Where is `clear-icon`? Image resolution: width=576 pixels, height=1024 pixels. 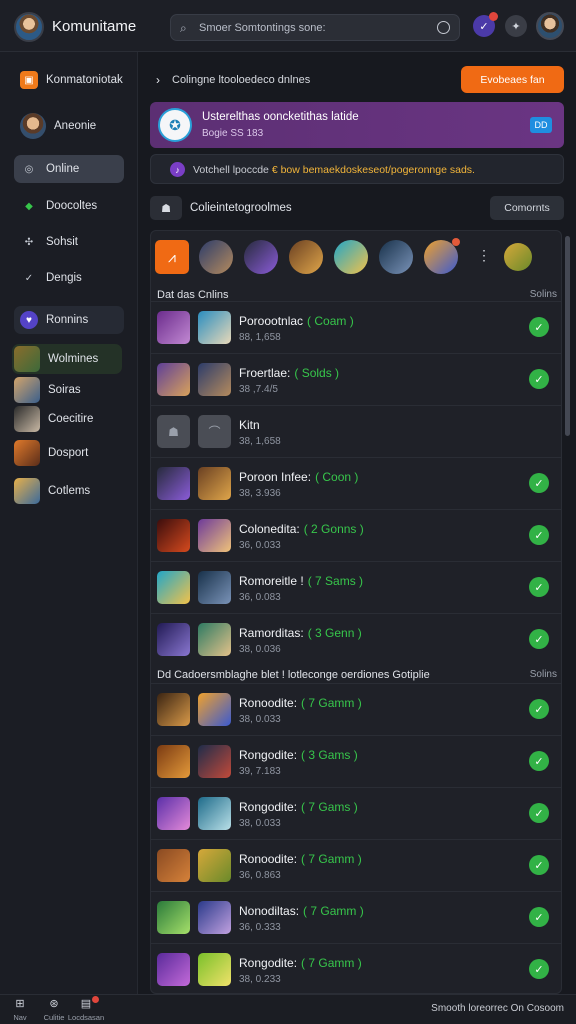
clear-icon is located at coordinates (443, 27).